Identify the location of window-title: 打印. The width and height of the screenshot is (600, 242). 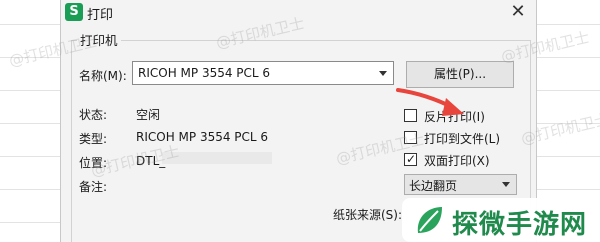
(100, 15).